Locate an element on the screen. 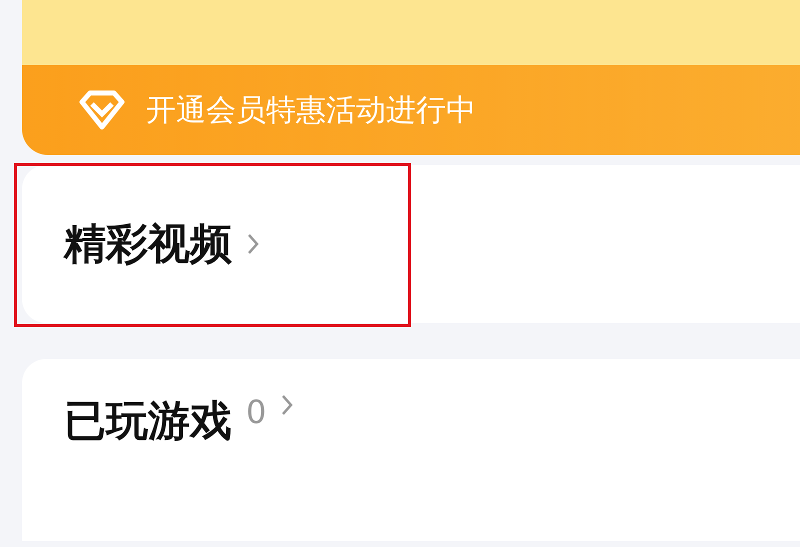 The width and height of the screenshot is (800, 547). section-title: 精彩视频 is located at coordinates (148, 244).